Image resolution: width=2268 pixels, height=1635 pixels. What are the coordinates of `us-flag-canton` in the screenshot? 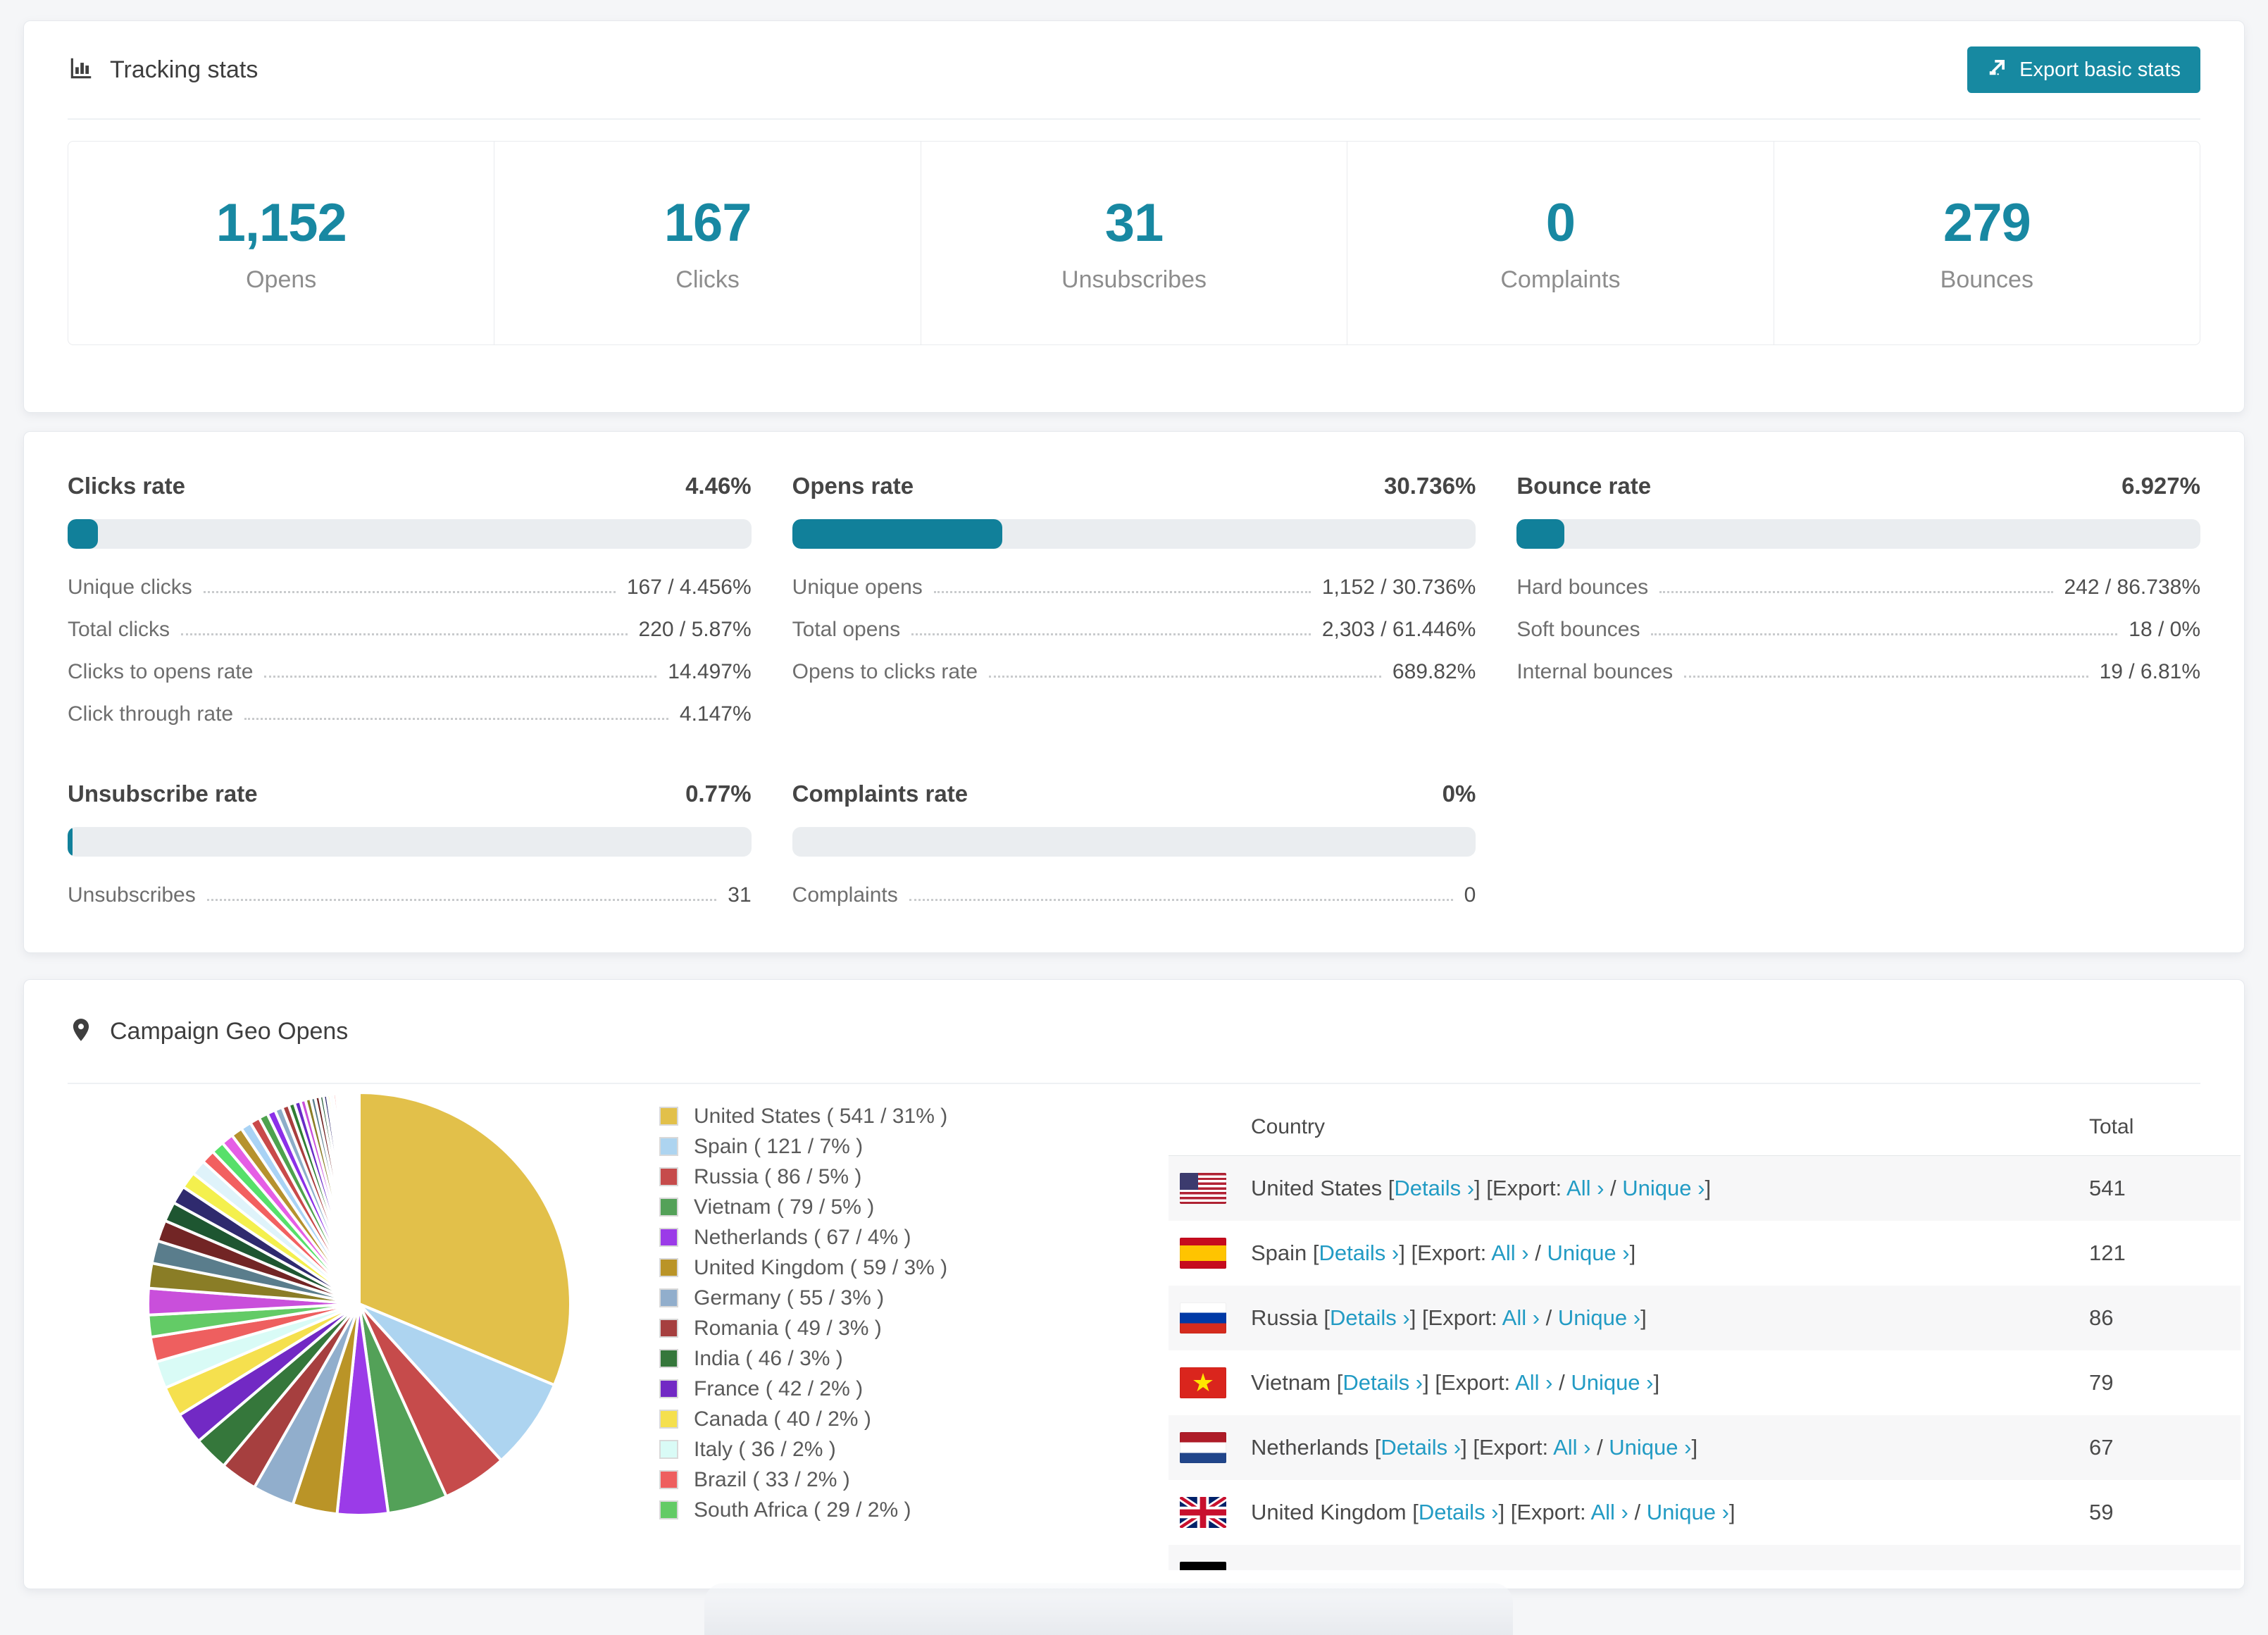 It's located at (1189, 1181).